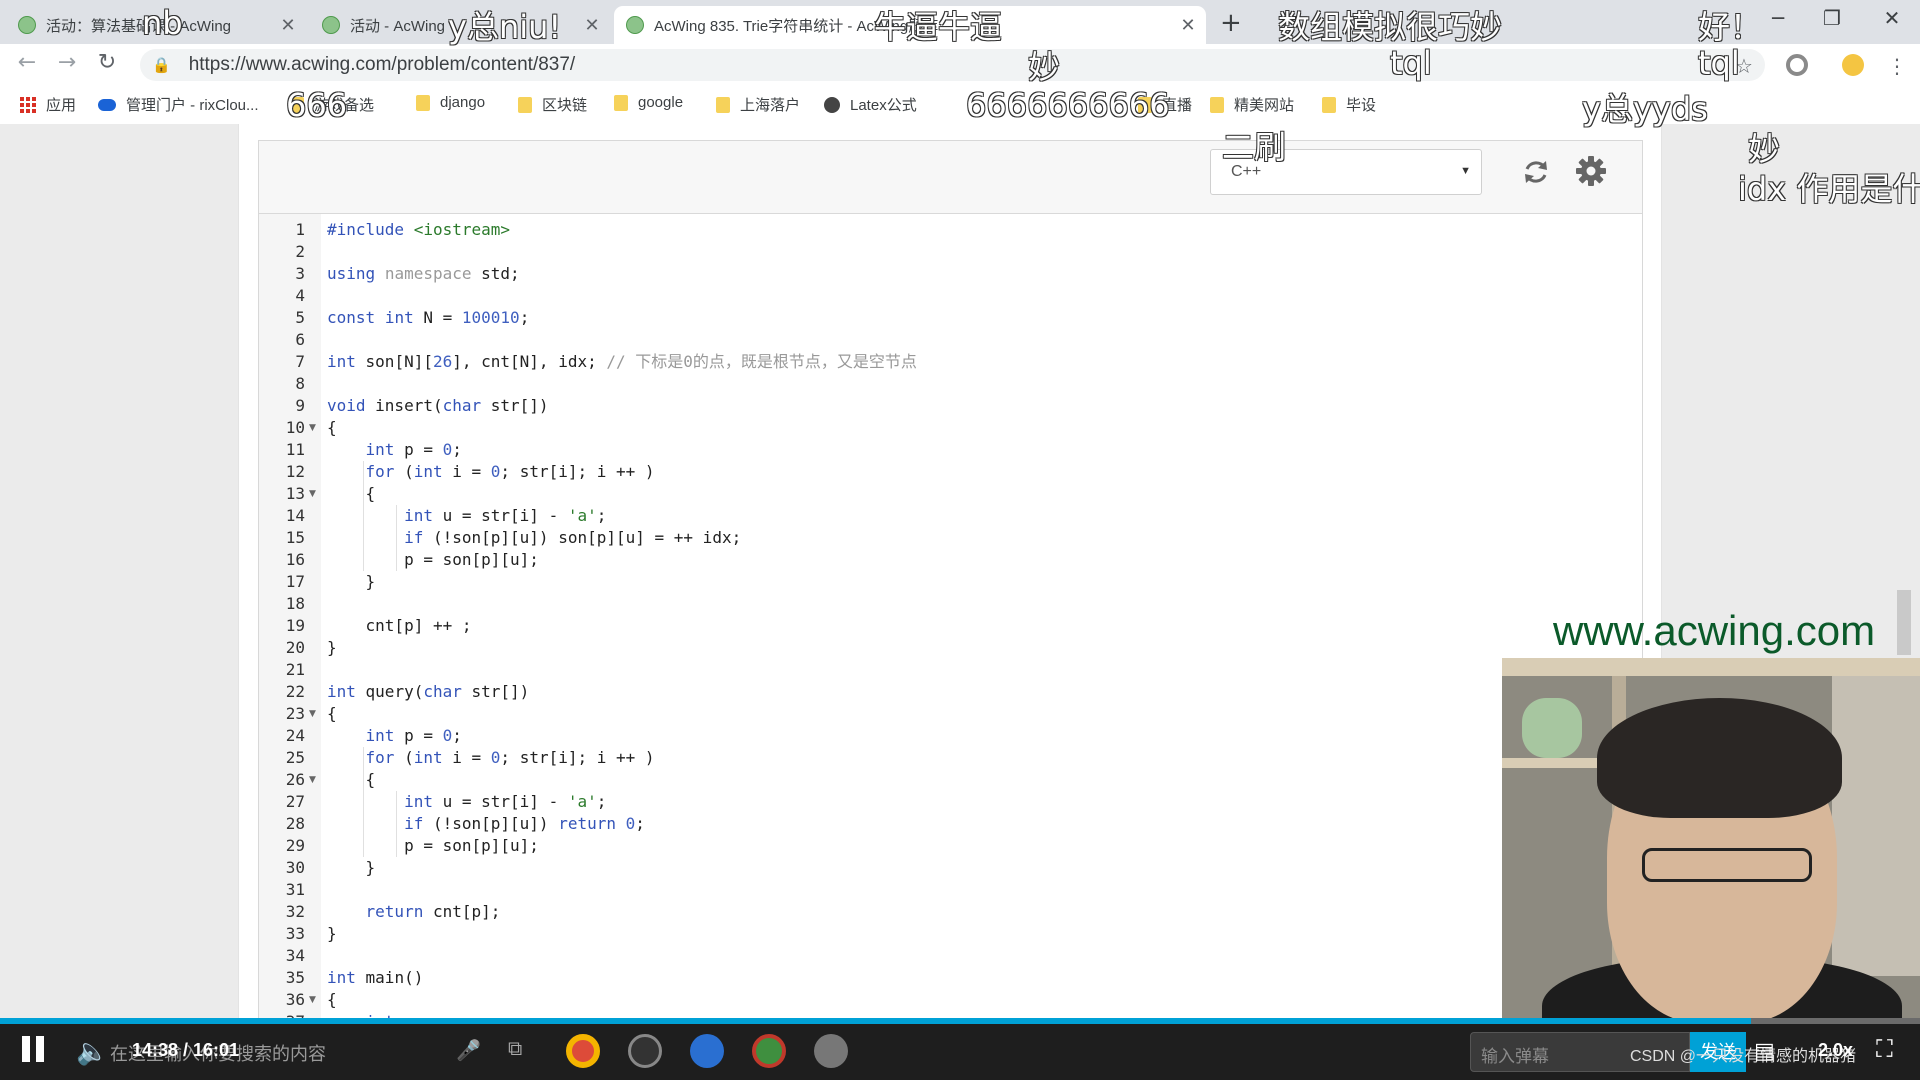 This screenshot has width=1920, height=1080. What do you see at coordinates (300, 405) in the screenshot?
I see `line-number: 9` at bounding box center [300, 405].